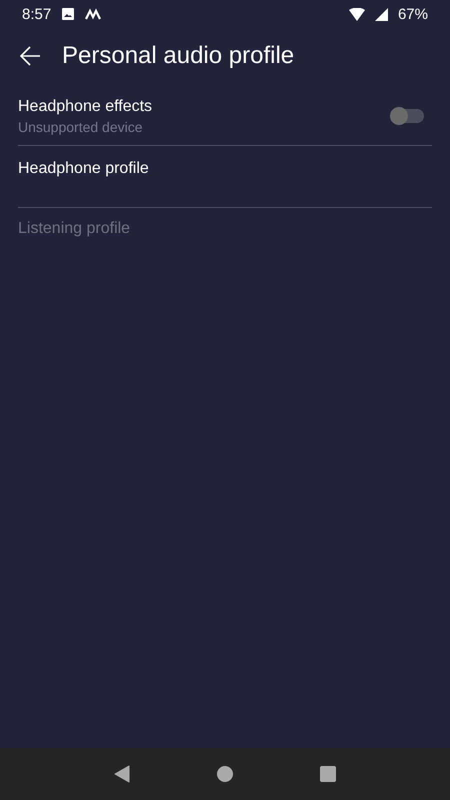 The height and width of the screenshot is (800, 450). What do you see at coordinates (93, 14) in the screenshot?
I see `zigzag-icon` at bounding box center [93, 14].